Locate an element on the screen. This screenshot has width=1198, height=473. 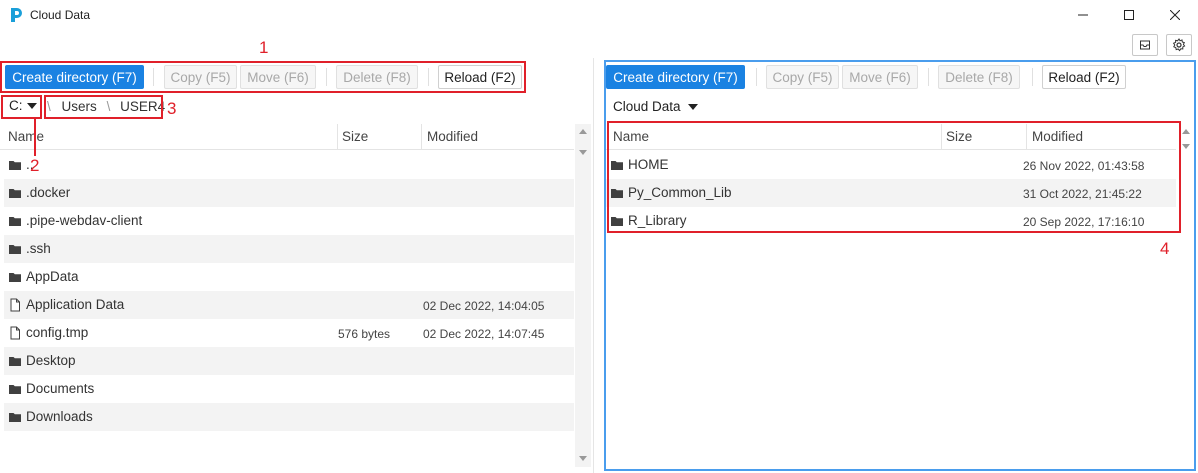
file-row: Documents is located at coordinates (289, 389).